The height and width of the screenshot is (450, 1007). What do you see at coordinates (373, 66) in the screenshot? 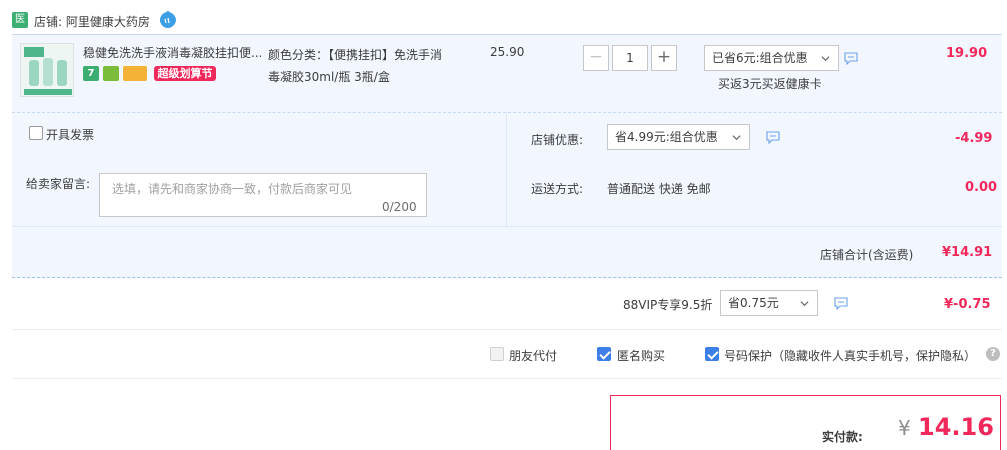
I see `sku-info: 颜色分类：【便携挂扣】免洗手消 毒凝胶30ml/瓶 3瓶/盒` at bounding box center [373, 66].